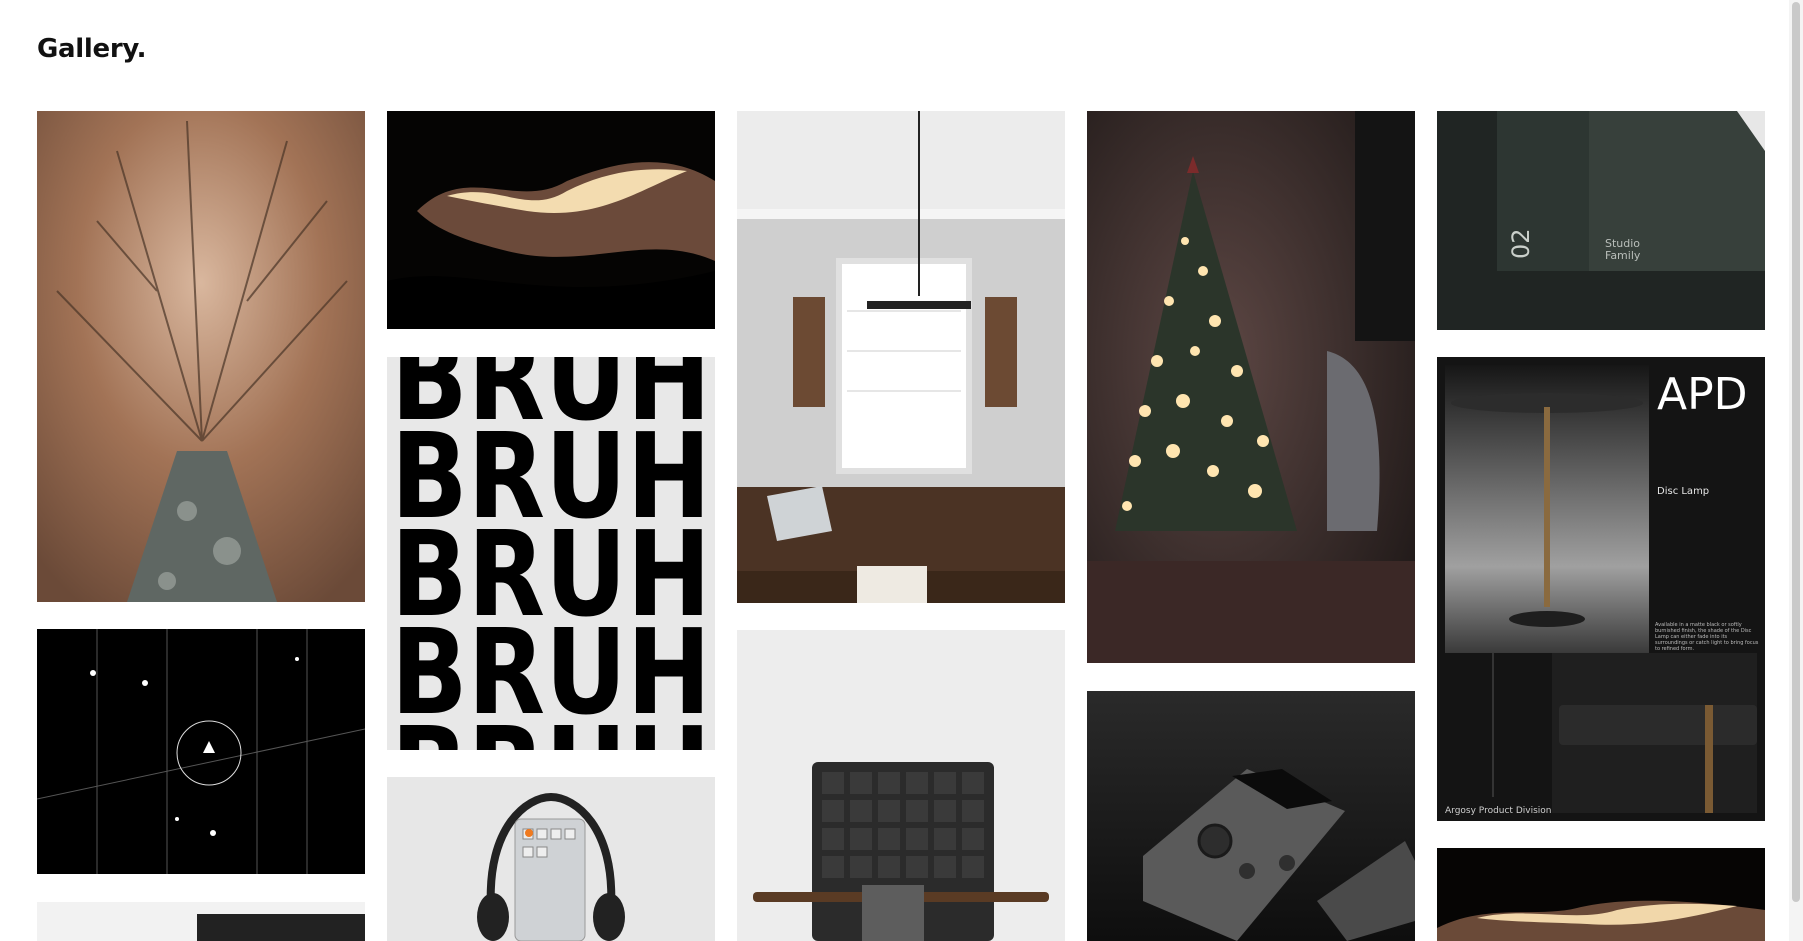 This screenshot has height=941, width=1803. I want to click on gallery-image-dining-room, so click(901, 357).